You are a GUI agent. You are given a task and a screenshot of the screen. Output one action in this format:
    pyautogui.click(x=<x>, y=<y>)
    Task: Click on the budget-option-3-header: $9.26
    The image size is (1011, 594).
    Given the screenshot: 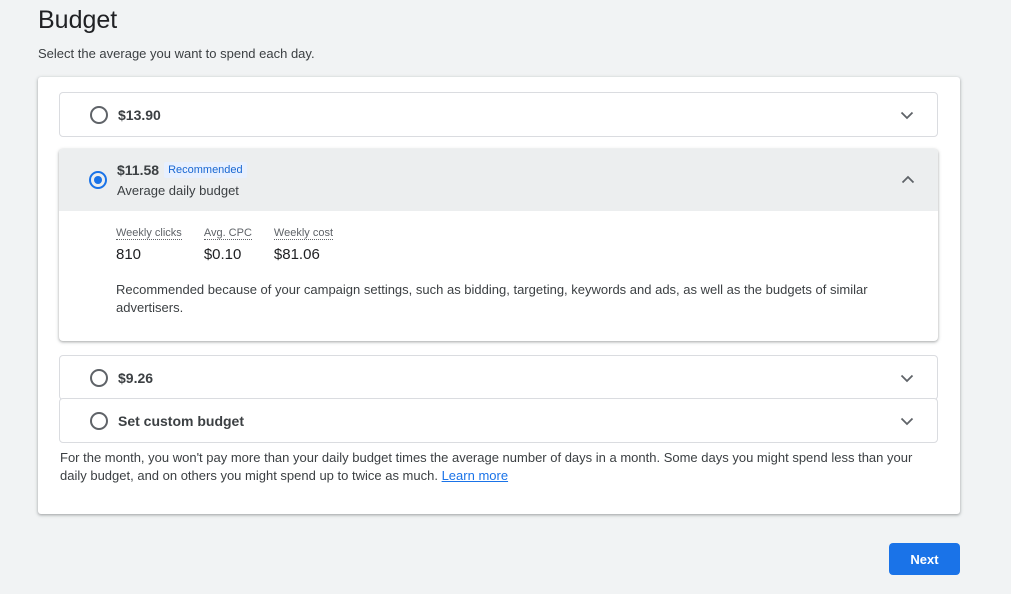 What is the action you would take?
    pyautogui.click(x=498, y=377)
    